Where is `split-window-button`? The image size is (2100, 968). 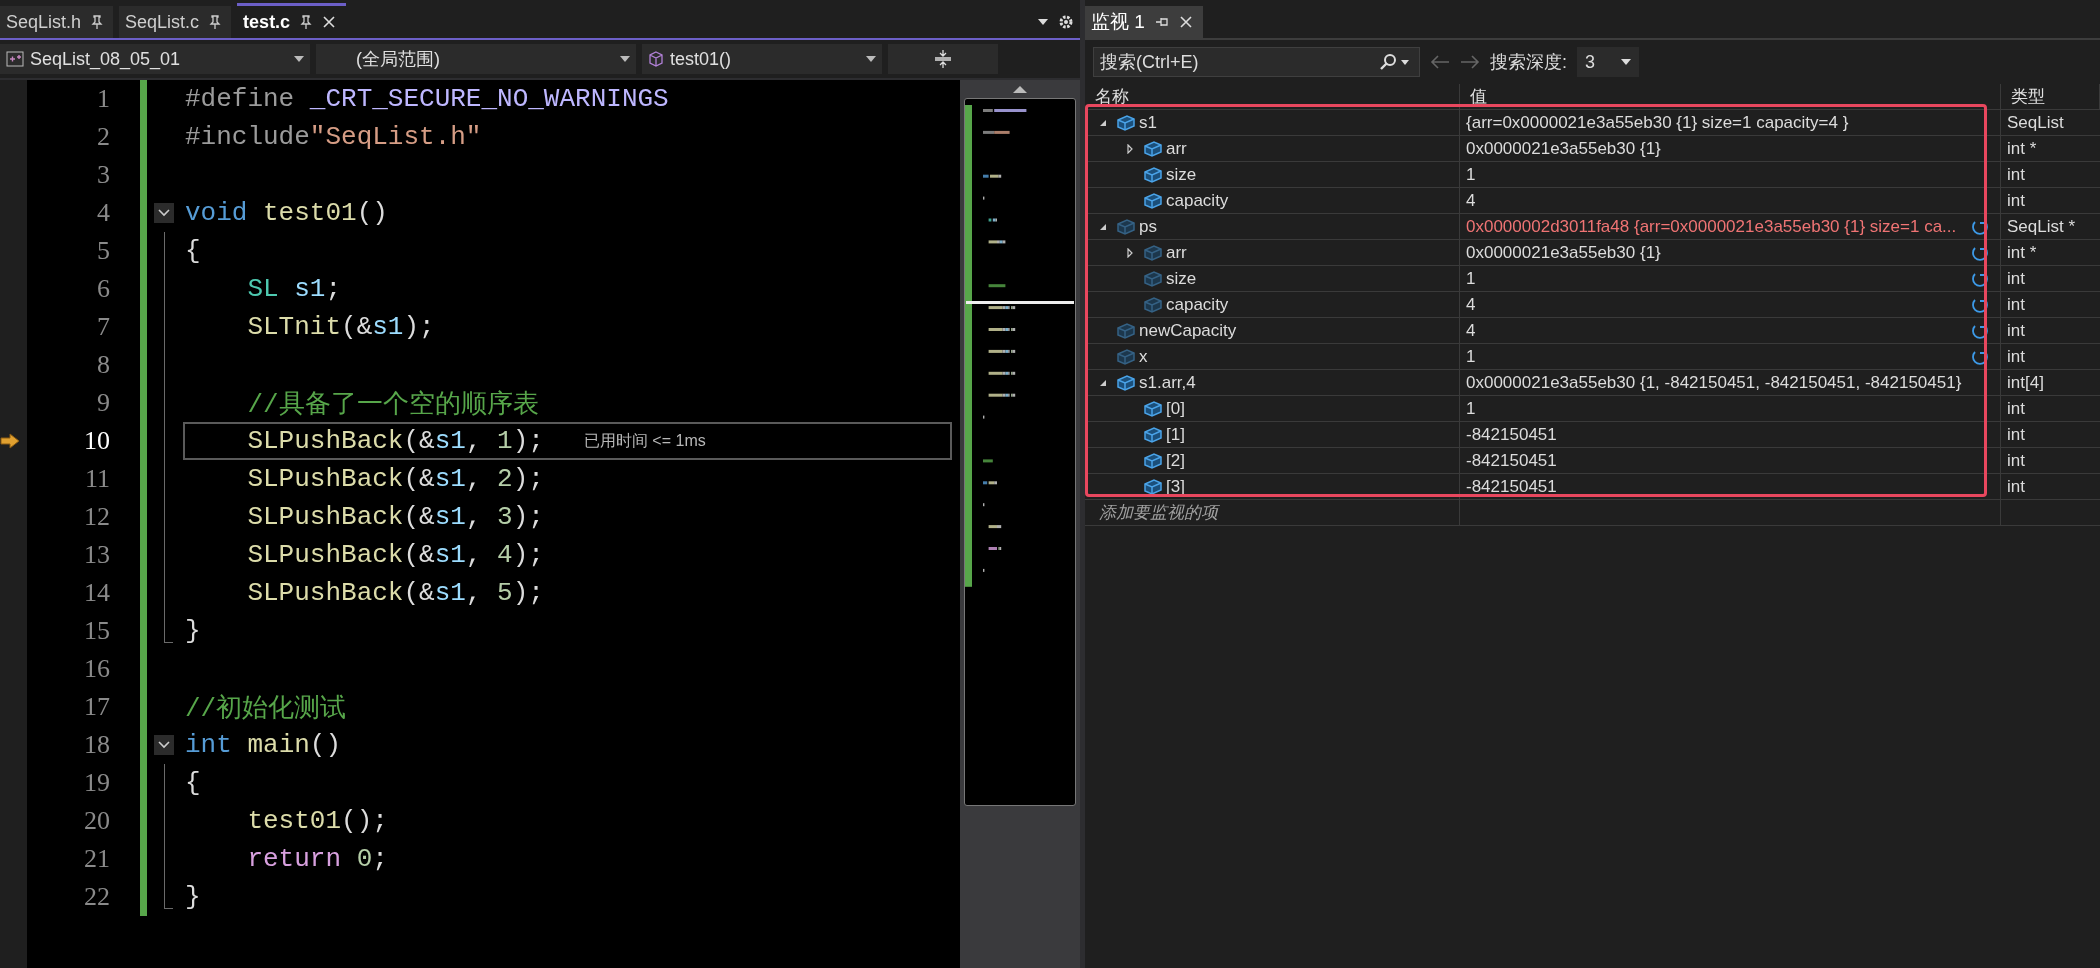 split-window-button is located at coordinates (943, 59).